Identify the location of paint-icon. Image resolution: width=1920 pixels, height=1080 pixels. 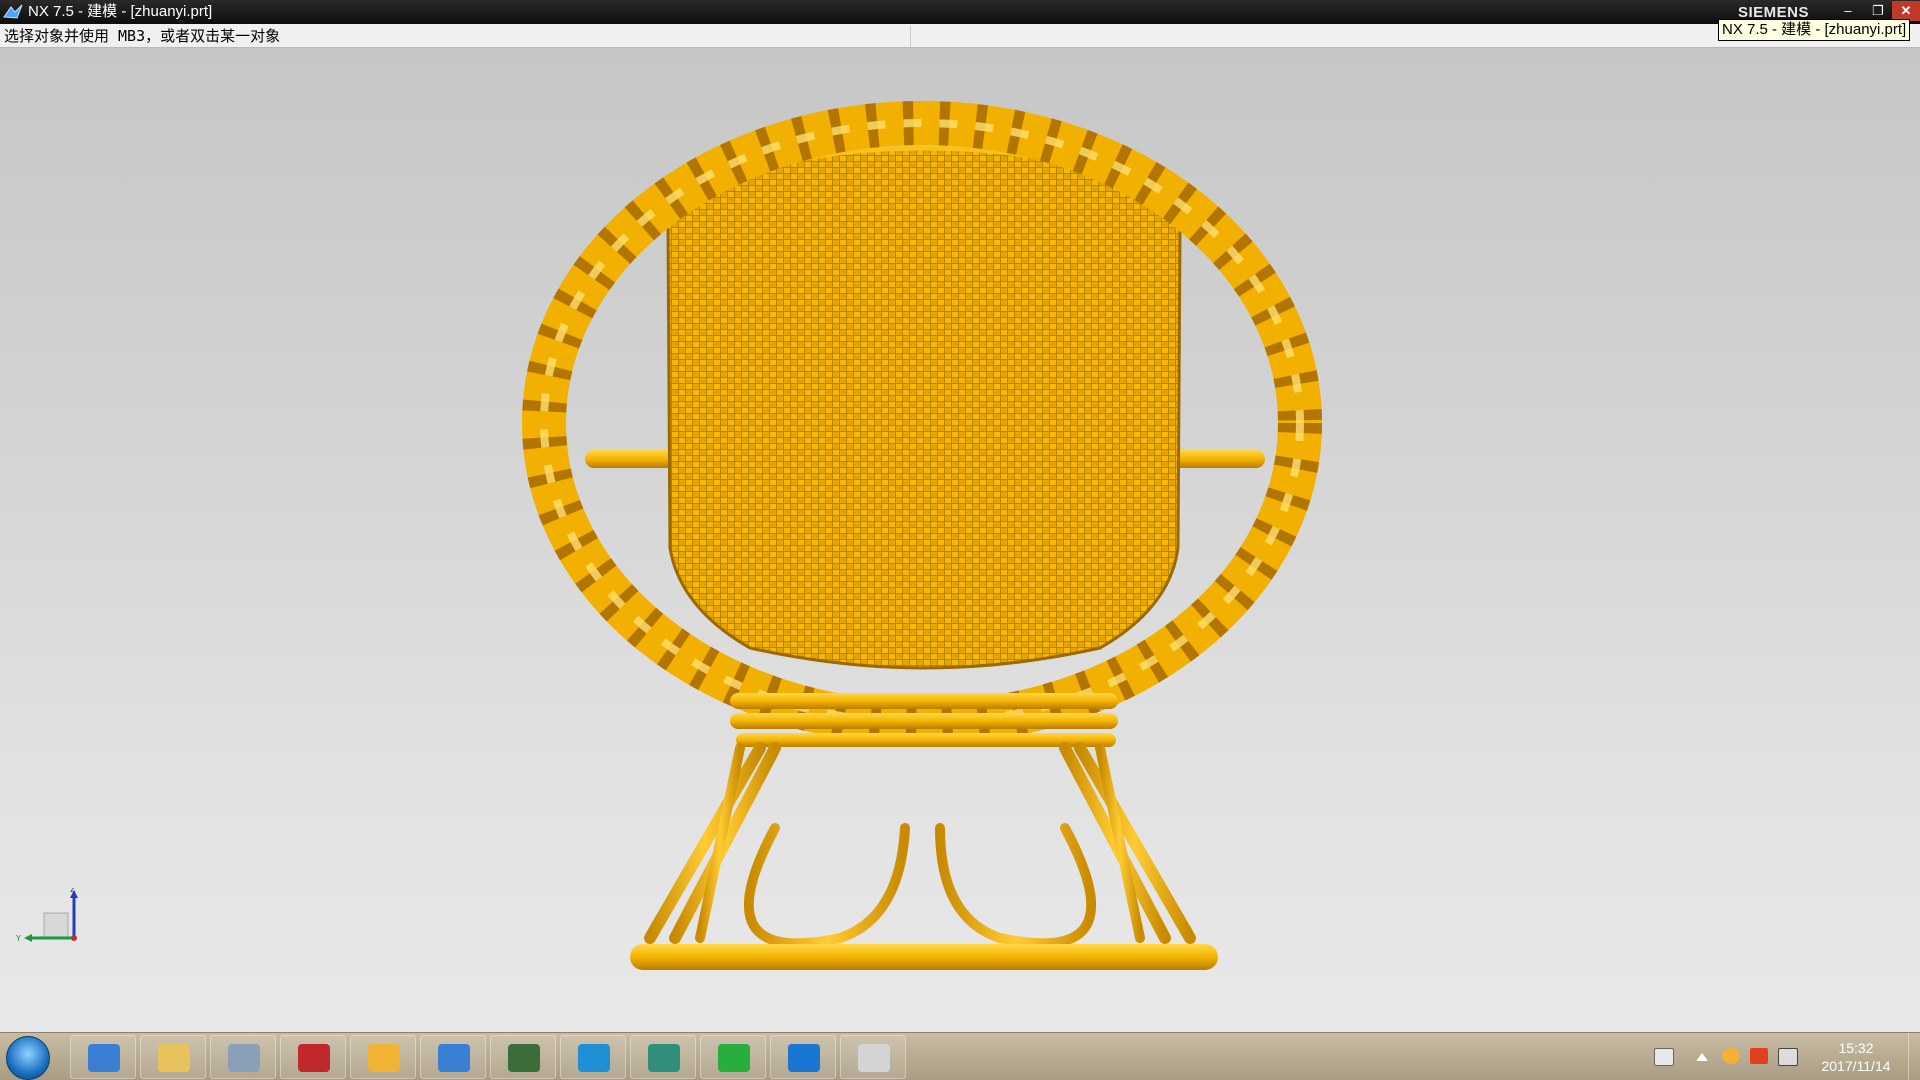
(874, 1058).